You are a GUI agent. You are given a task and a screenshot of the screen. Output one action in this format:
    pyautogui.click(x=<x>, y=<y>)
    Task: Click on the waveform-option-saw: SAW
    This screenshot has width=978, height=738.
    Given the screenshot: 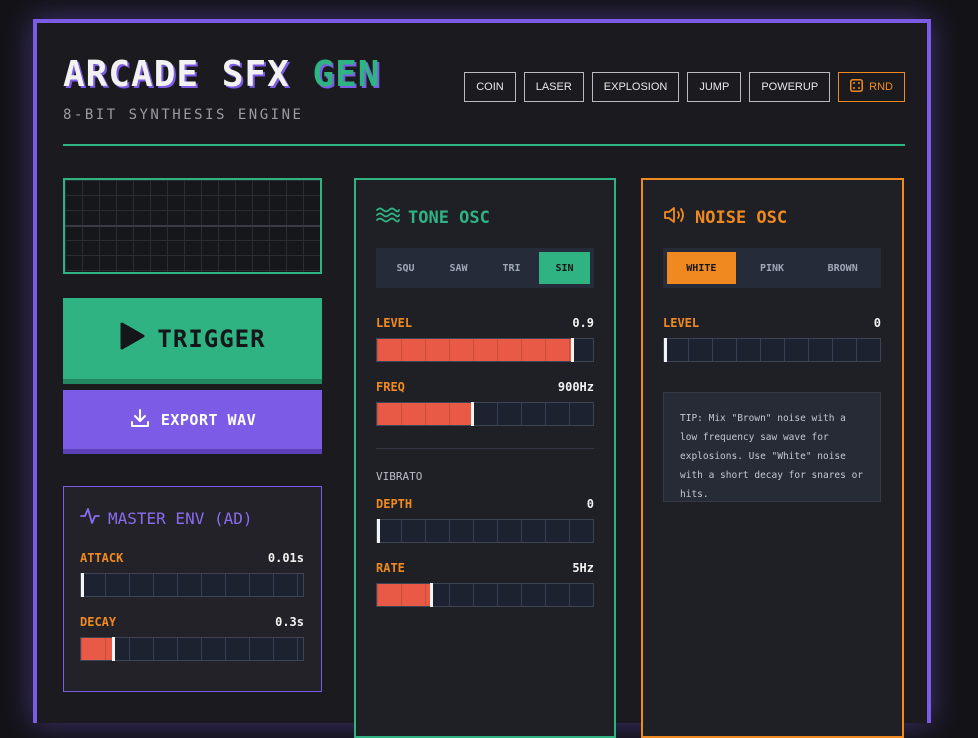 What is the action you would take?
    pyautogui.click(x=458, y=268)
    